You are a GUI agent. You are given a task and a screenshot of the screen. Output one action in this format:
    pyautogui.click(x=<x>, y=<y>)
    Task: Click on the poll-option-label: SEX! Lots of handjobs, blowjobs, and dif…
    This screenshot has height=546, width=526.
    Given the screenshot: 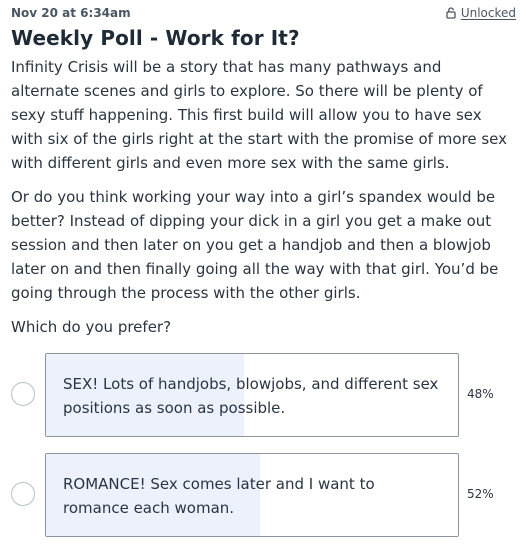 What is the action you would take?
    pyautogui.click(x=251, y=396)
    